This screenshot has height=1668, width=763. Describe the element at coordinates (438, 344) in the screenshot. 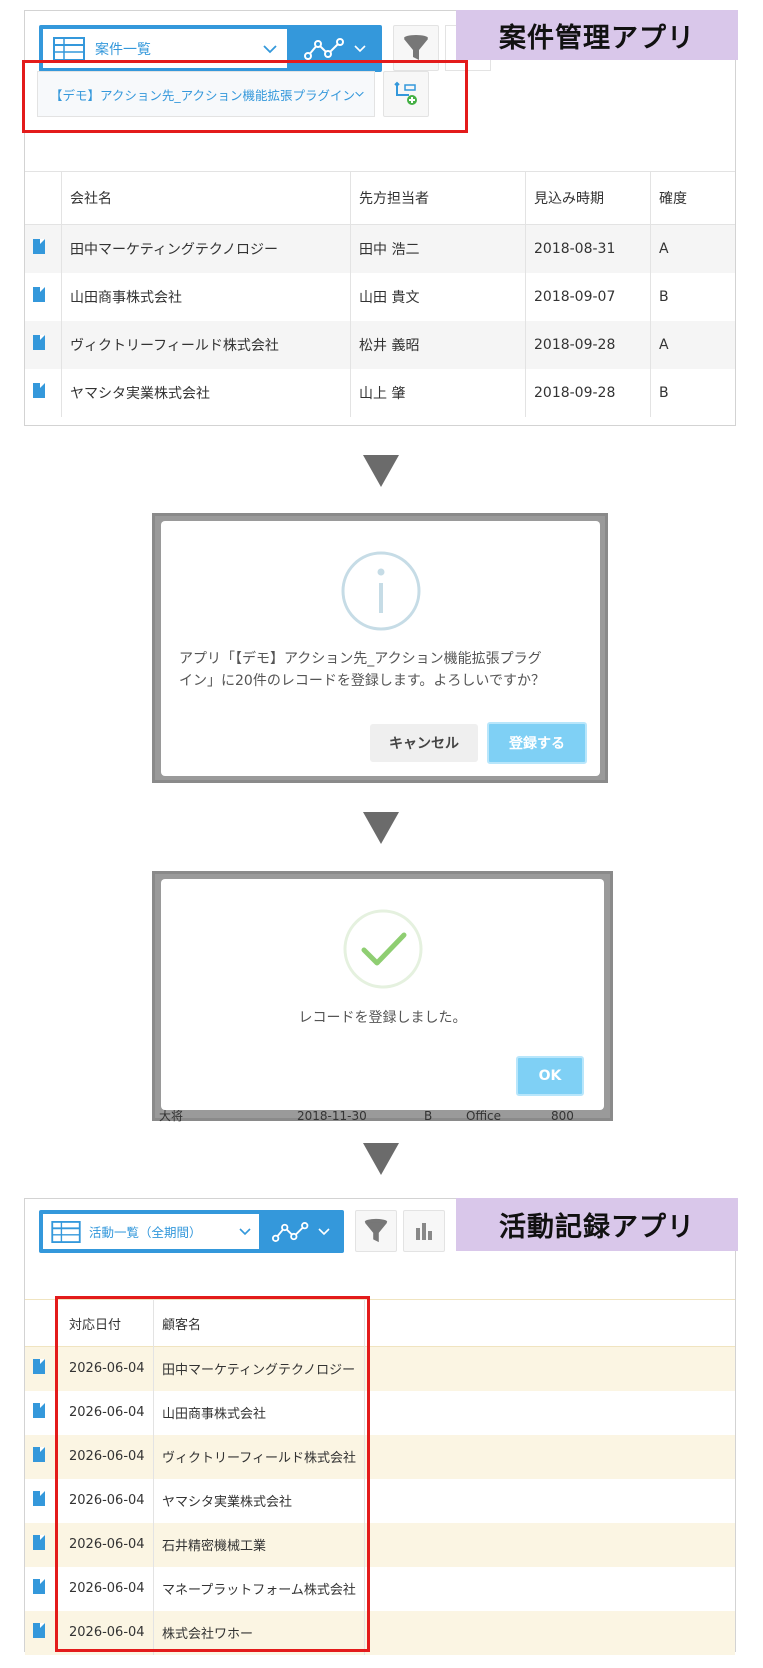

I see `cell-contact: 松井 義昭` at that location.